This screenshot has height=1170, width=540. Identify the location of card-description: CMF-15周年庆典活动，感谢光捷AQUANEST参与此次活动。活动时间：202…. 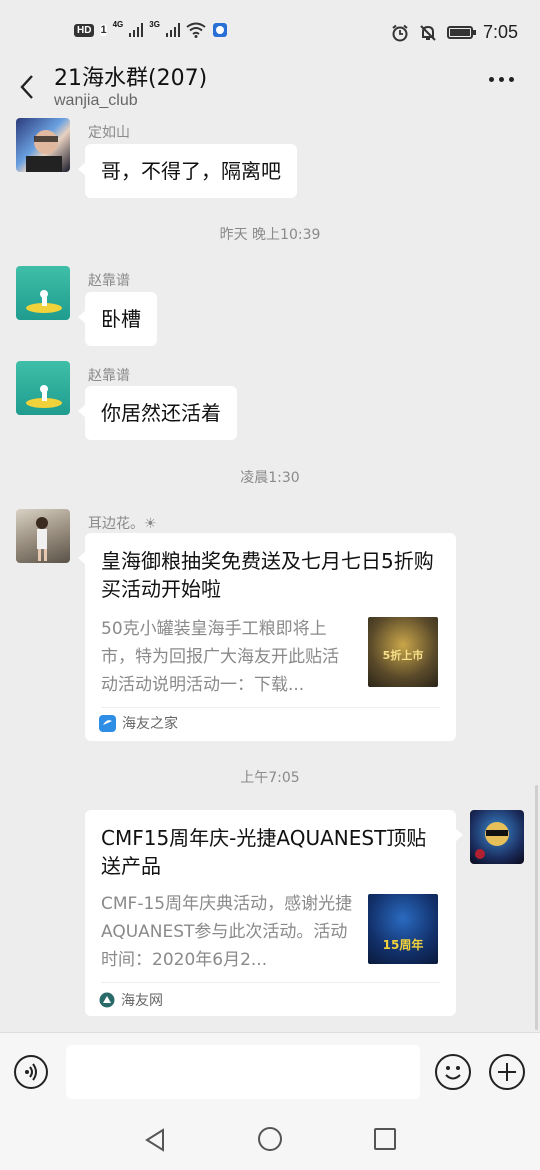
(227, 932).